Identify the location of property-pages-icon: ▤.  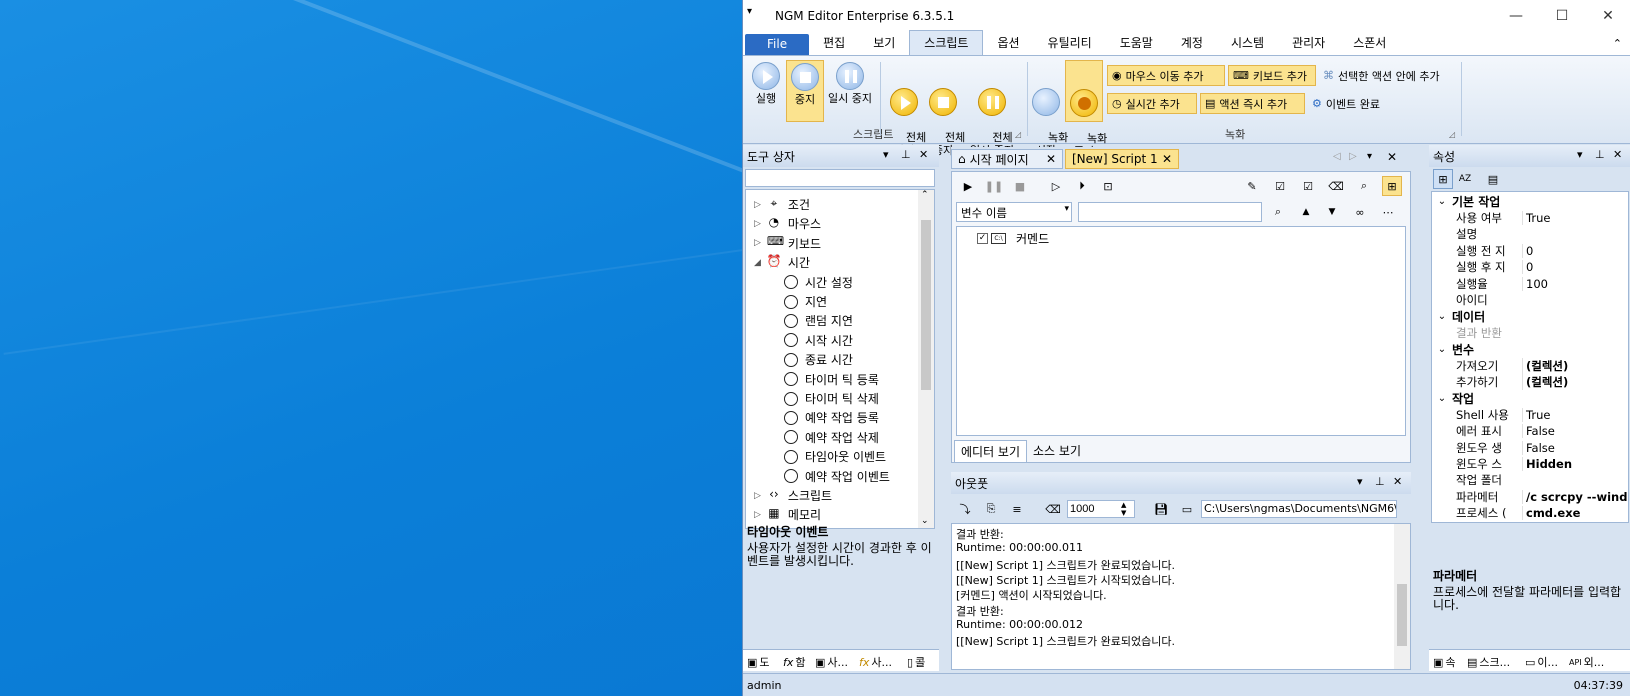
(1493, 179).